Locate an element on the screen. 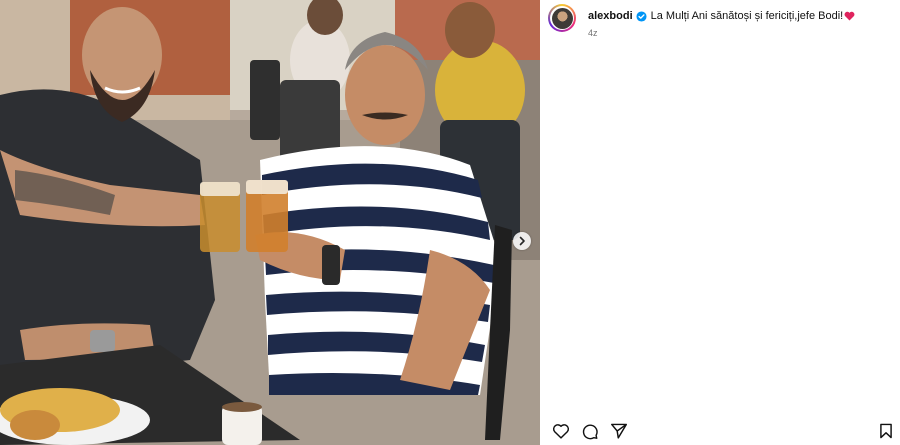 The height and width of the screenshot is (445, 900). username-link: alexbodi is located at coordinates (610, 16).